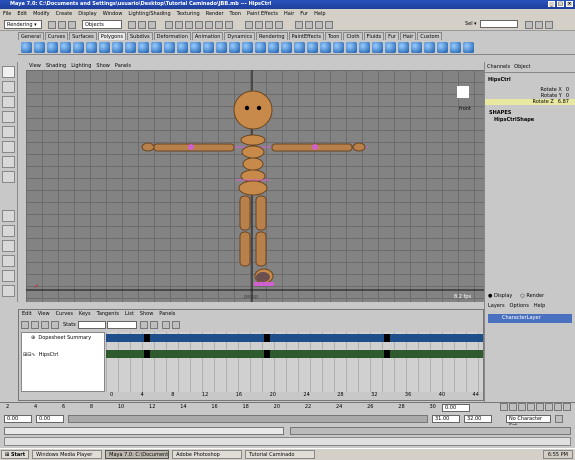 This screenshot has width=575, height=460. Describe the element at coordinates (475, 24) in the screenshot. I see `sel-dropdown-icon: ▾` at that location.